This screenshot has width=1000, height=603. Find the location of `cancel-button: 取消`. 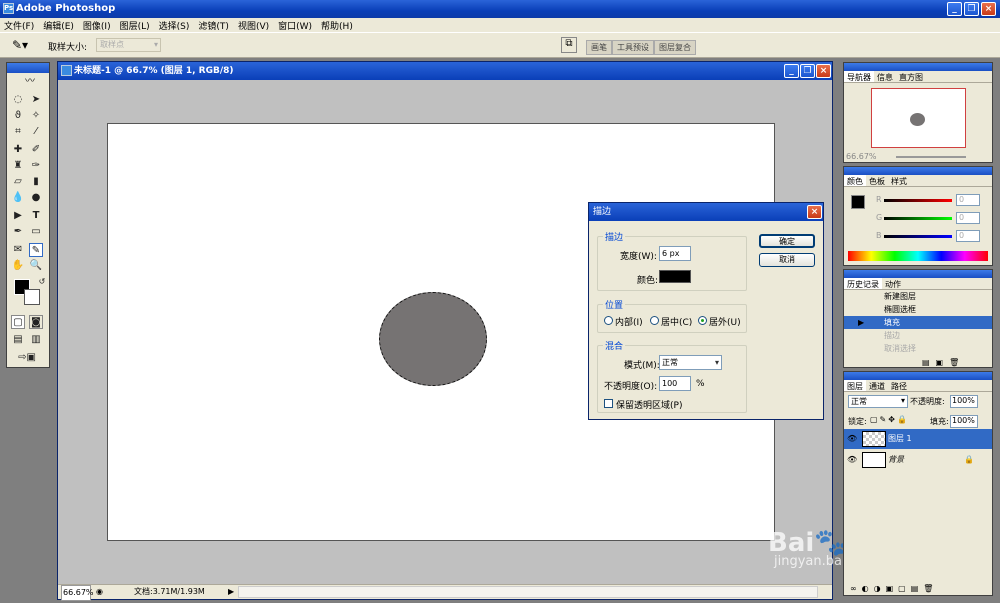

cancel-button: 取消 is located at coordinates (787, 260).